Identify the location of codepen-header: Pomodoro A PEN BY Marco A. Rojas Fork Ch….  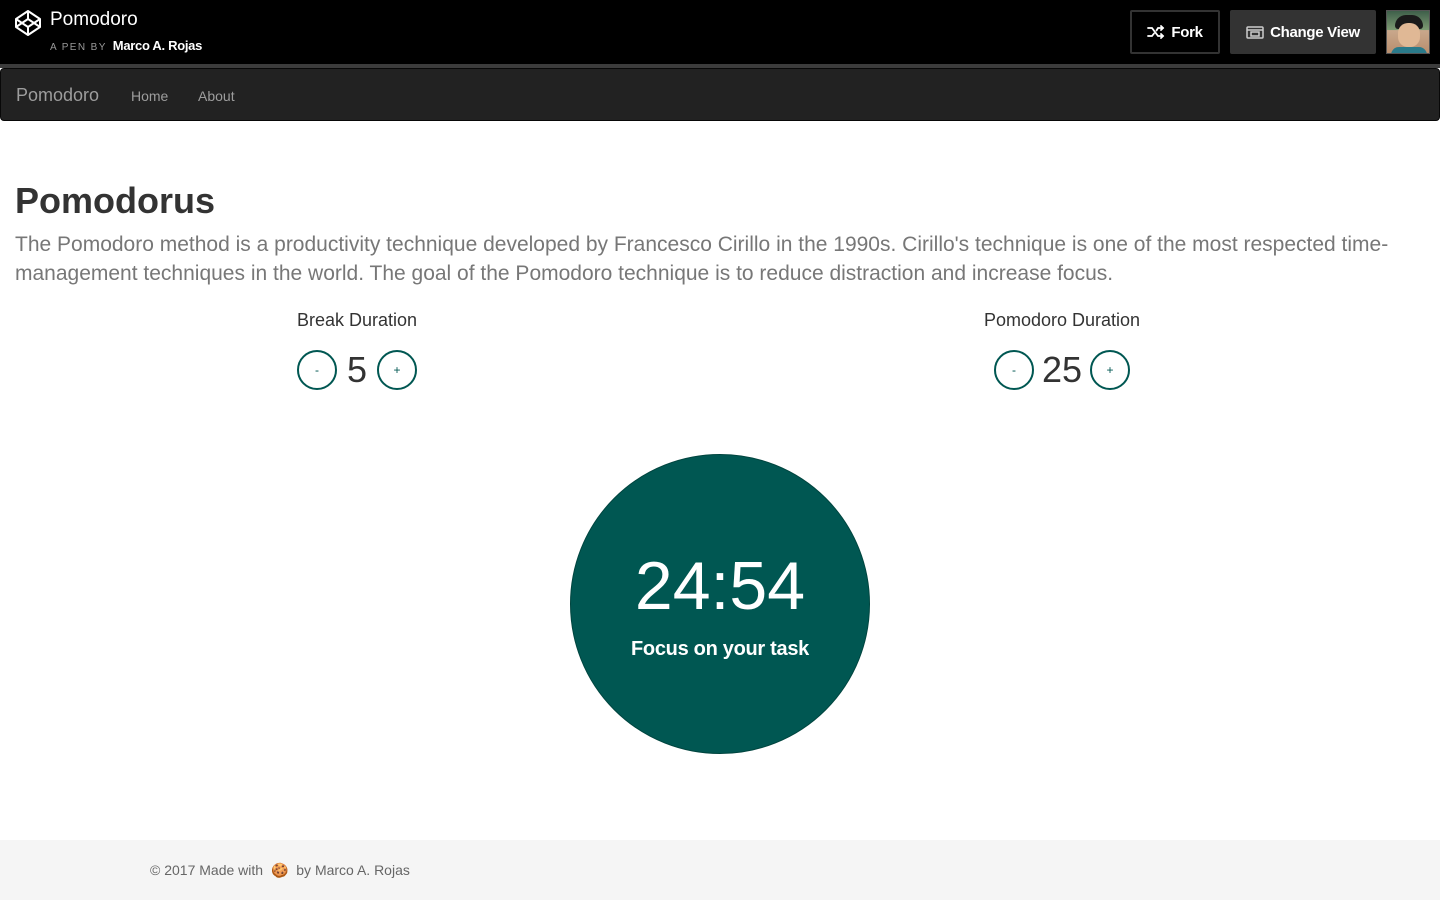
(720, 32).